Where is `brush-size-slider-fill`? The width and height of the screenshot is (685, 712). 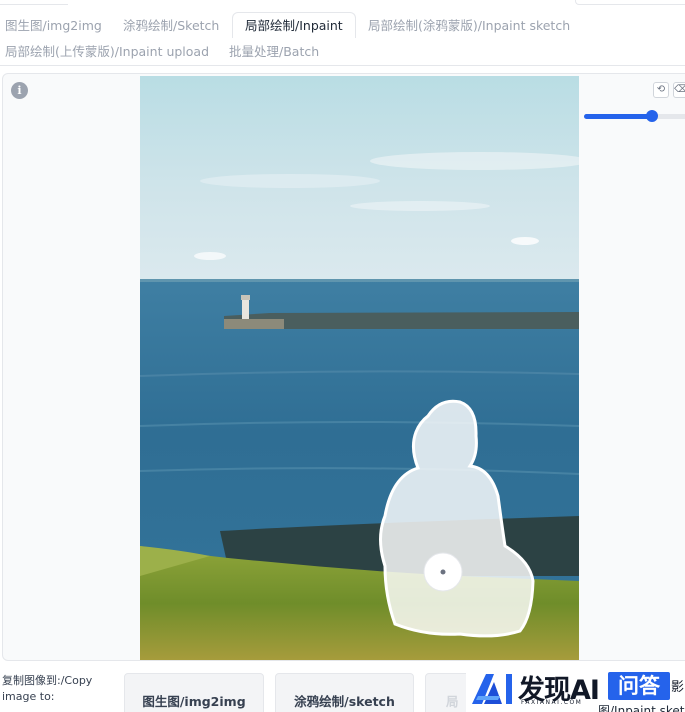 brush-size-slider-fill is located at coordinates (618, 116).